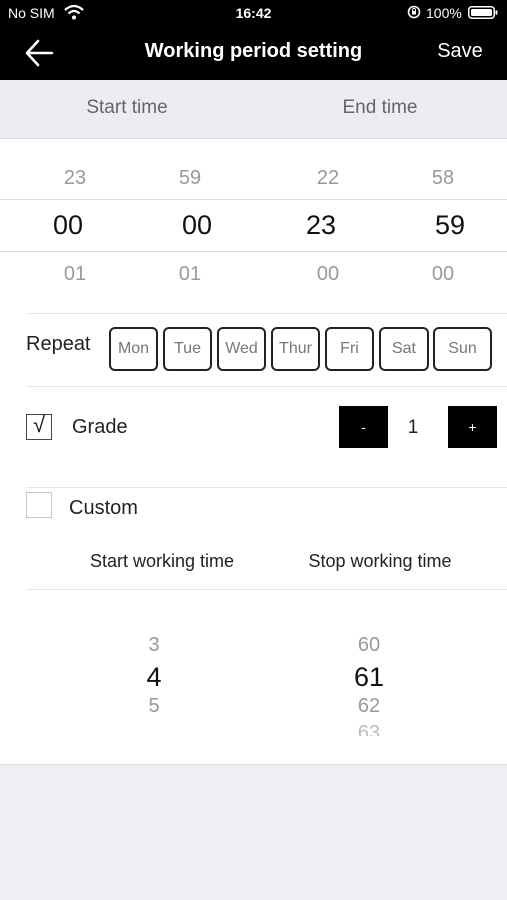  Describe the element at coordinates (162, 561) in the screenshot. I see `start-working-time-label: Start working time` at that location.